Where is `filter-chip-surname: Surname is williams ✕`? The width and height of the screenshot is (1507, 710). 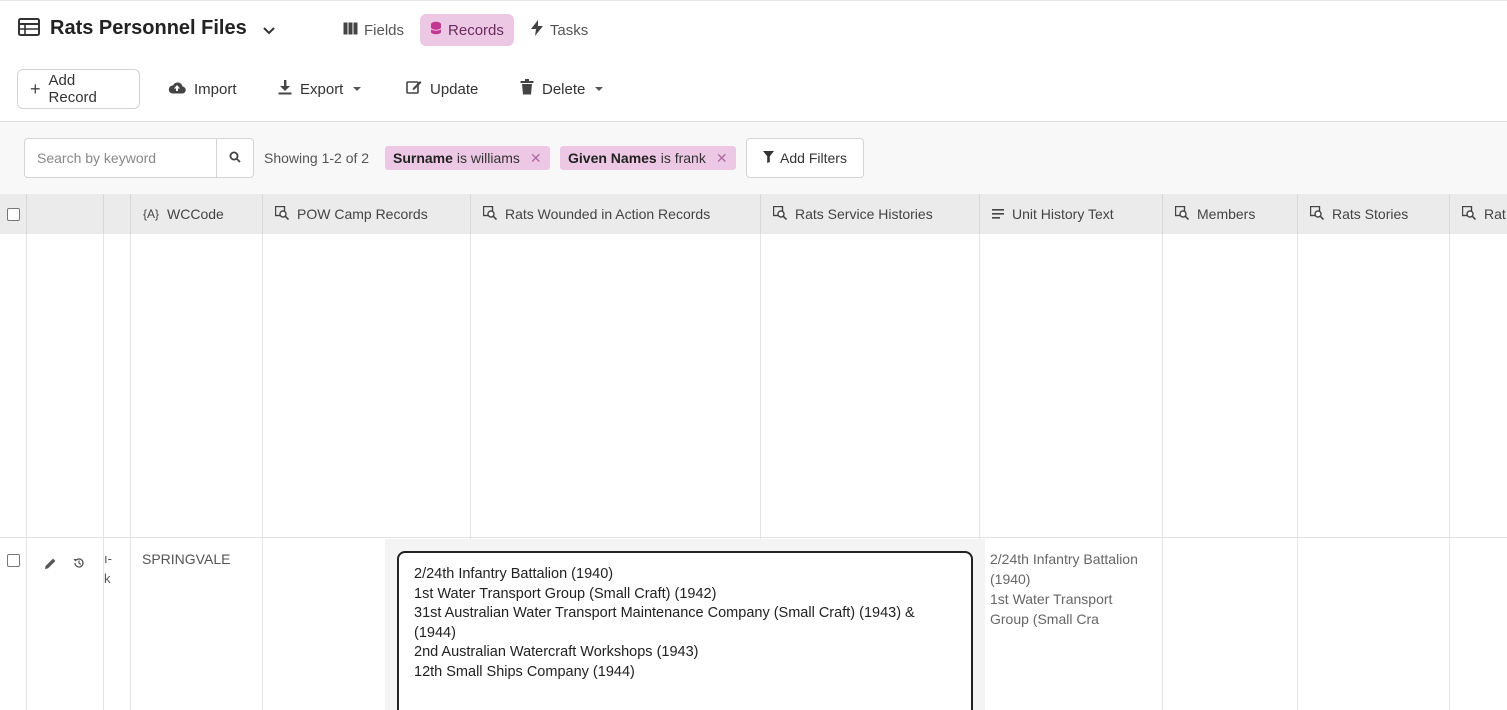 filter-chip-surname: Surname is williams ✕ is located at coordinates (467, 158).